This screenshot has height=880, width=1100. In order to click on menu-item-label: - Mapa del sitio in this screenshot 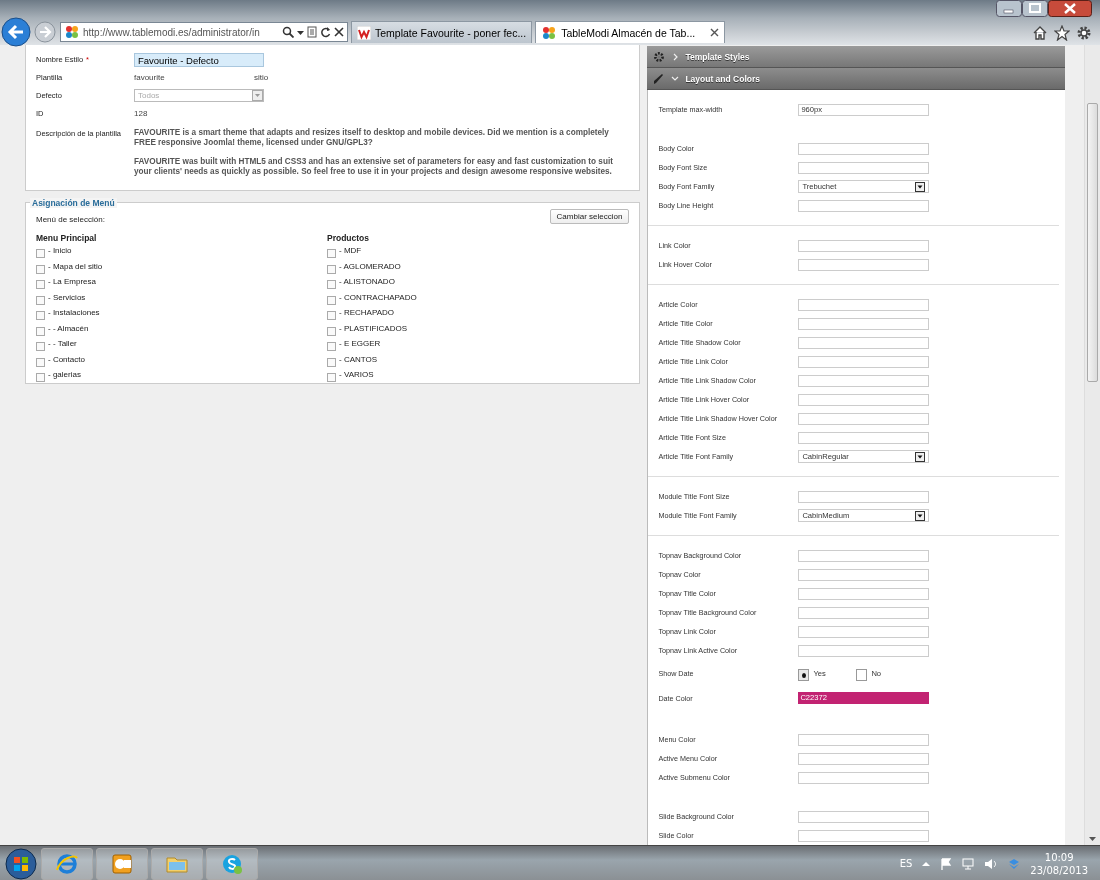, I will do `click(75, 266)`.